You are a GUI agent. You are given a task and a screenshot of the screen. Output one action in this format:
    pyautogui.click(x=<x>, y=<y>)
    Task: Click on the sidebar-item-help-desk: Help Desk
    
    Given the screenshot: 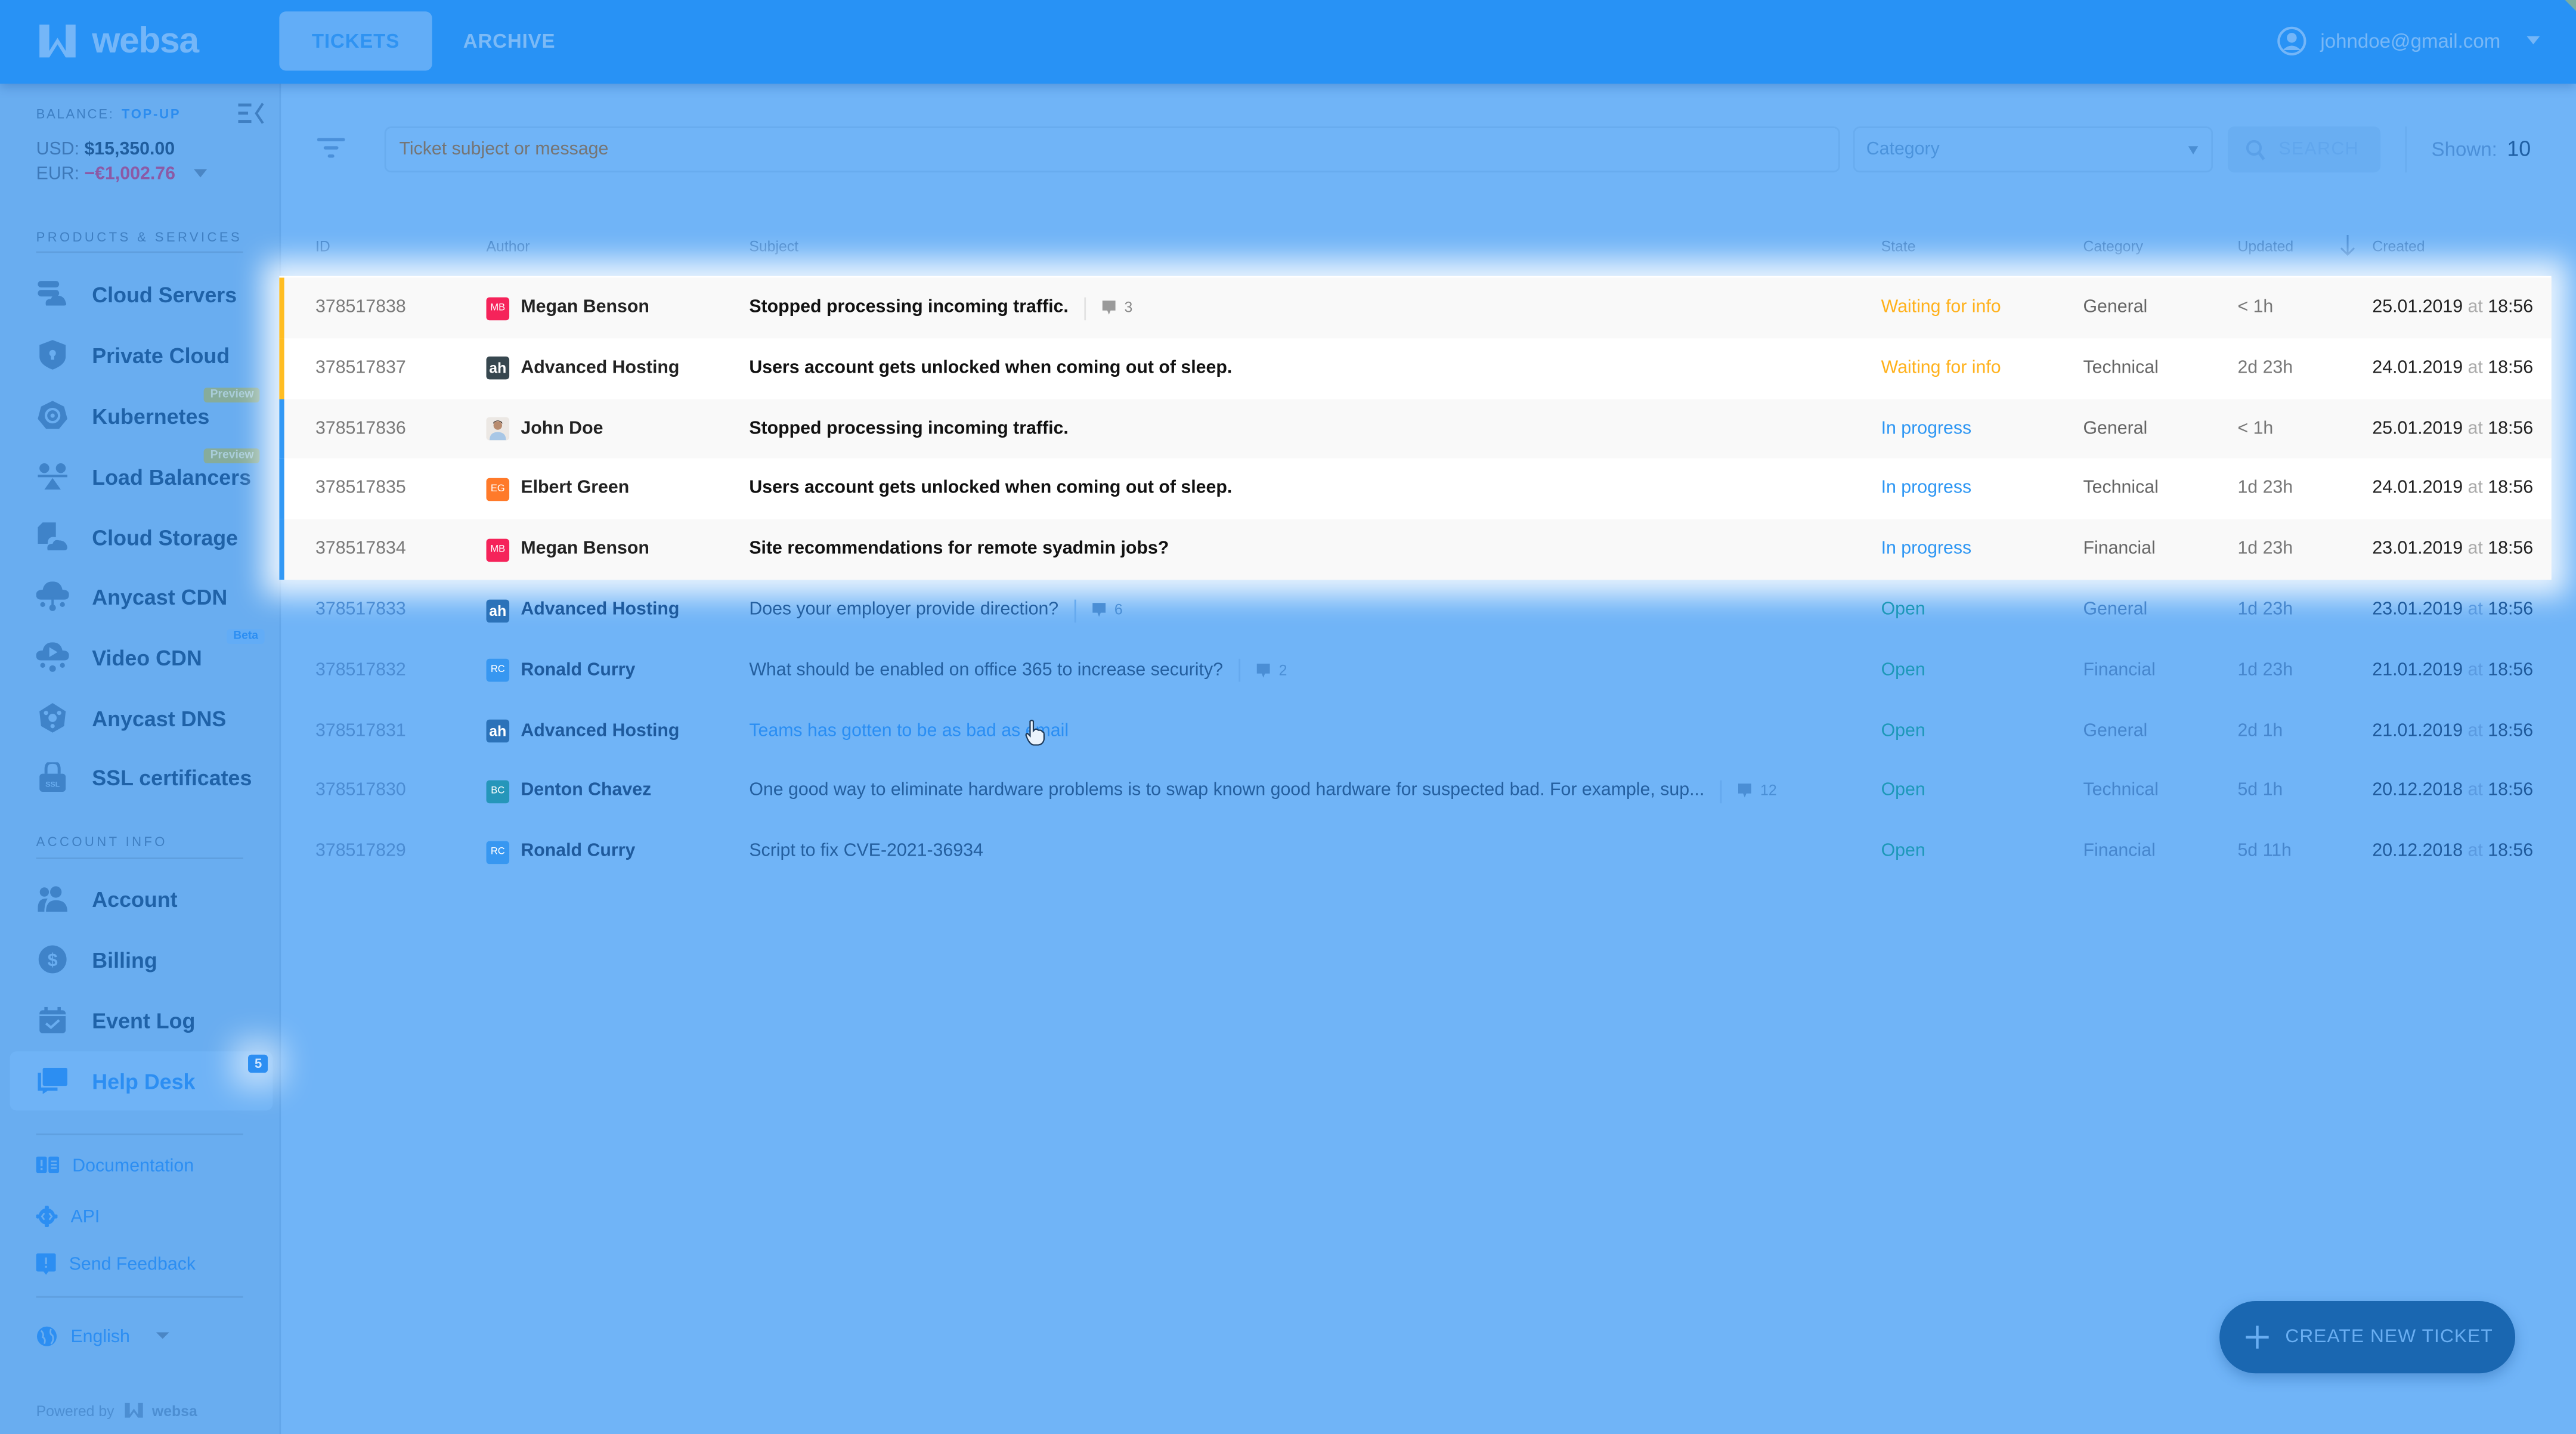 What is the action you would take?
    pyautogui.click(x=141, y=1081)
    